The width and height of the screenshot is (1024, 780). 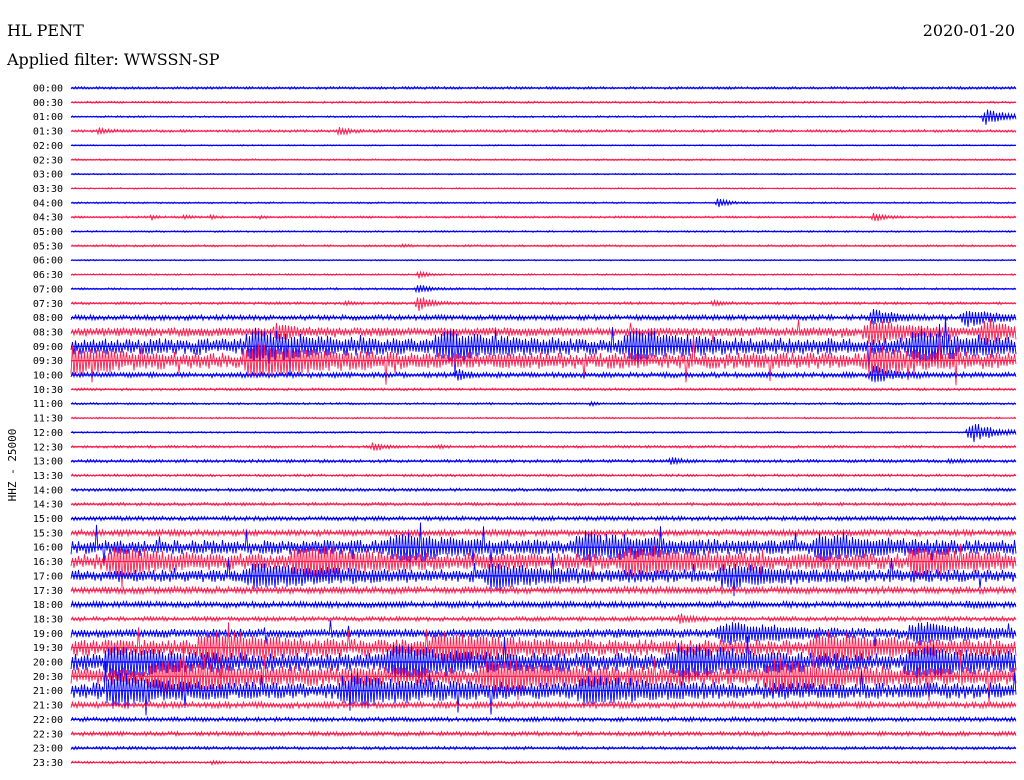 What do you see at coordinates (48, 175) in the screenshot?
I see `tick-label-0300: 03:00` at bounding box center [48, 175].